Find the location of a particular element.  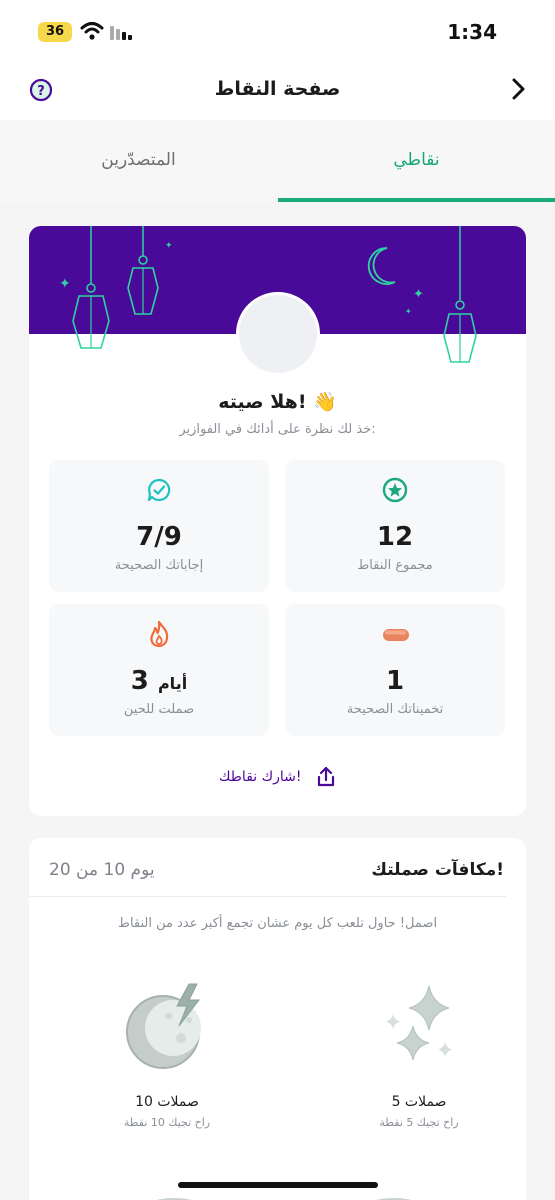

avatar is located at coordinates (278, 334).